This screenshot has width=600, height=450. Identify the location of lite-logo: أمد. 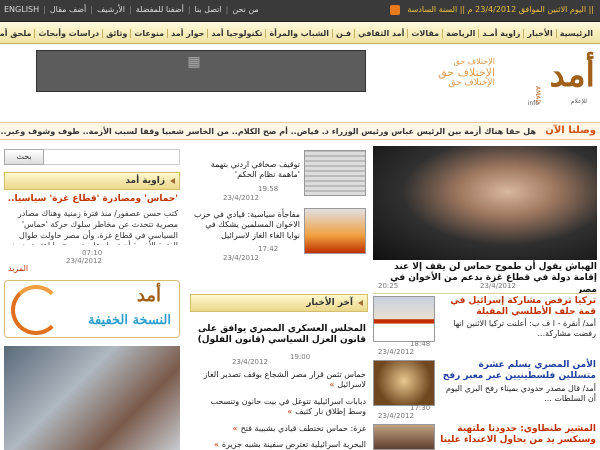
(148, 295).